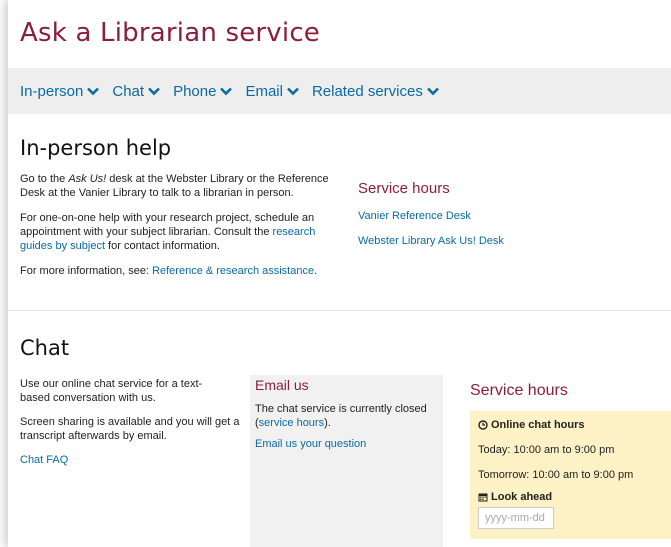 This screenshot has height=547, width=671. I want to click on nav-item-label: Phone, so click(195, 91).